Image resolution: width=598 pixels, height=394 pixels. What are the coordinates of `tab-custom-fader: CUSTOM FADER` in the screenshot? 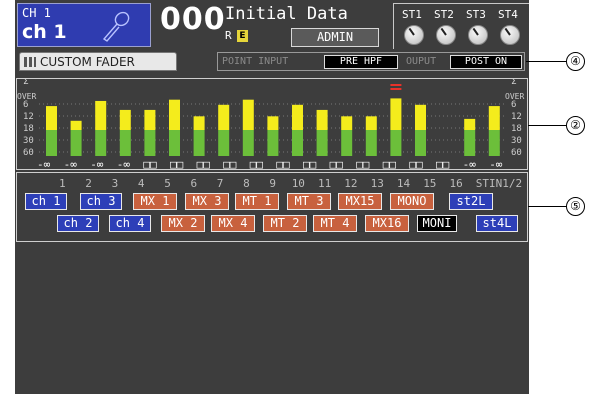 It's located at (98, 61).